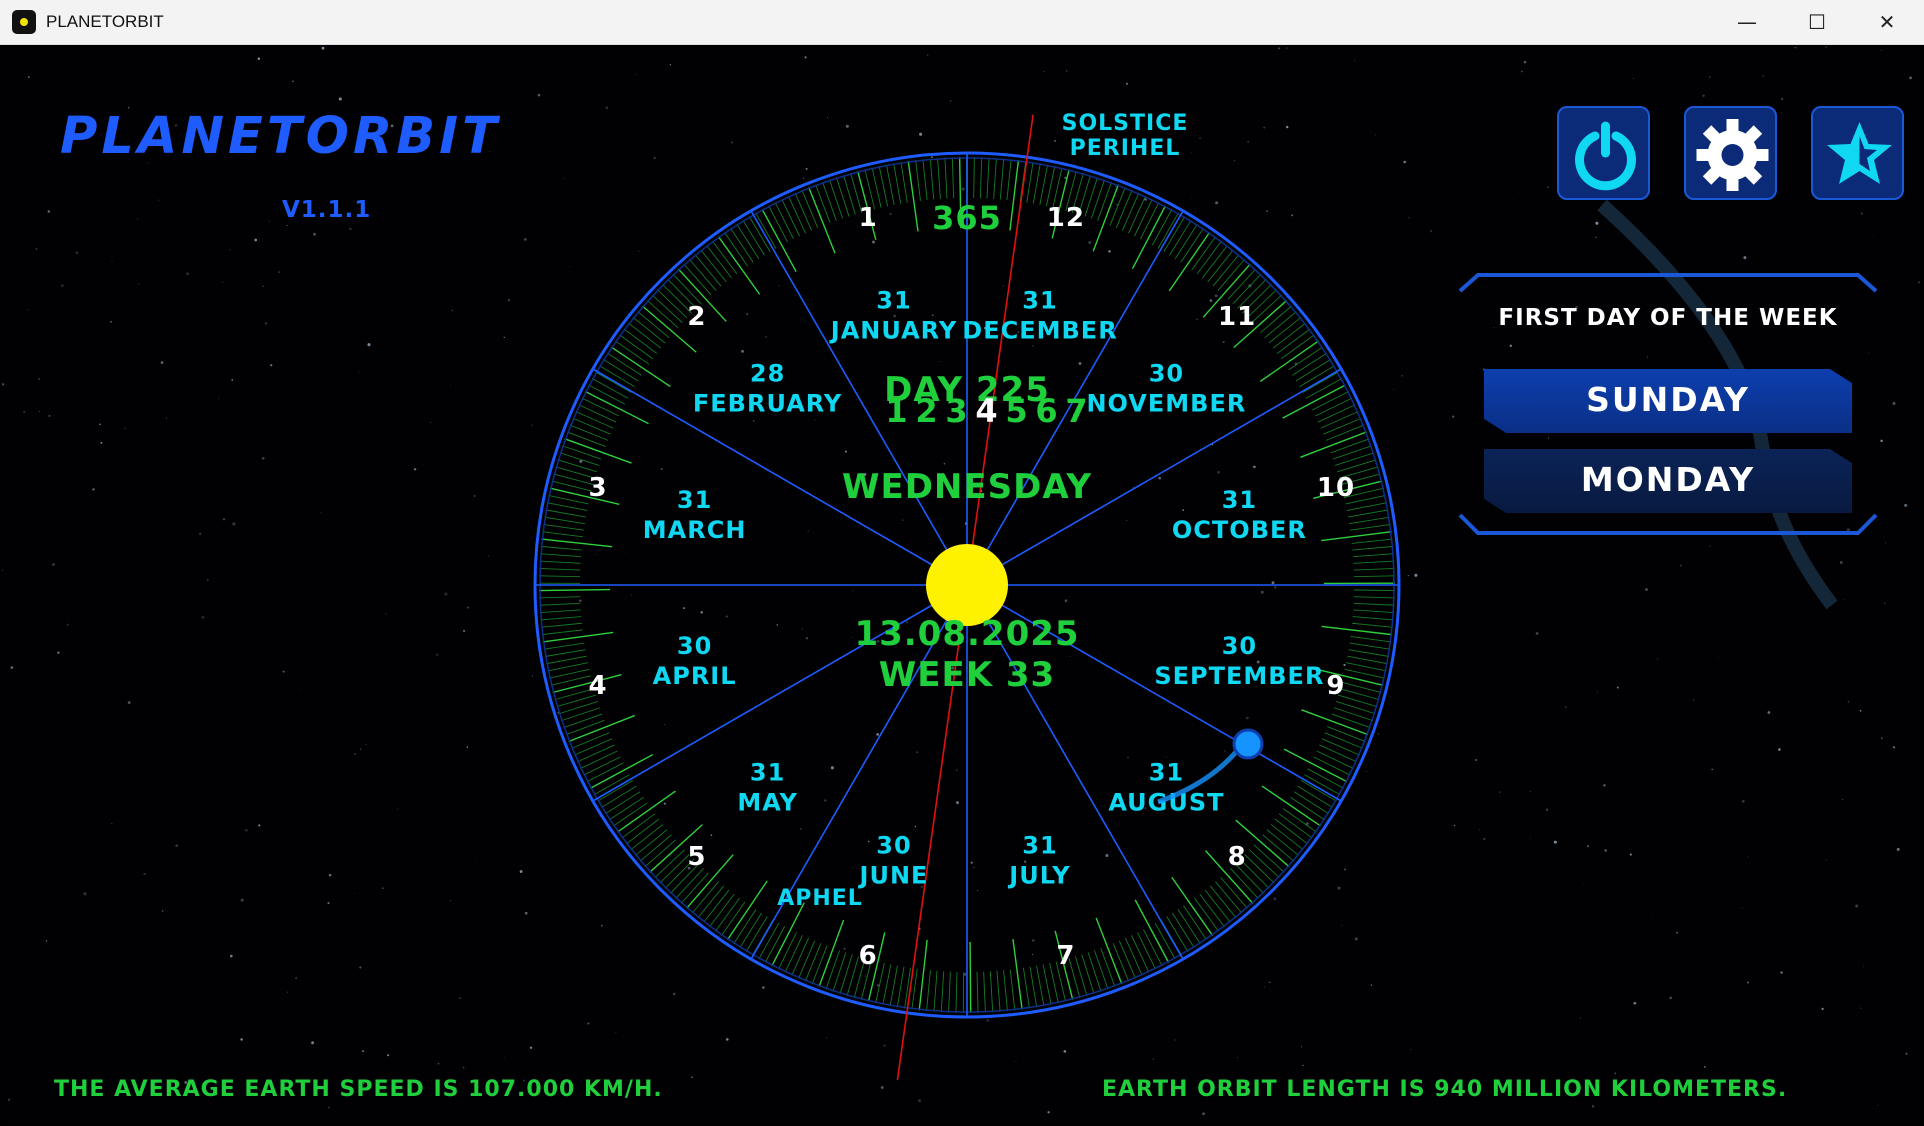 This screenshot has height=1126, width=1924. I want to click on current-date: 13.08.2025, so click(966, 634).